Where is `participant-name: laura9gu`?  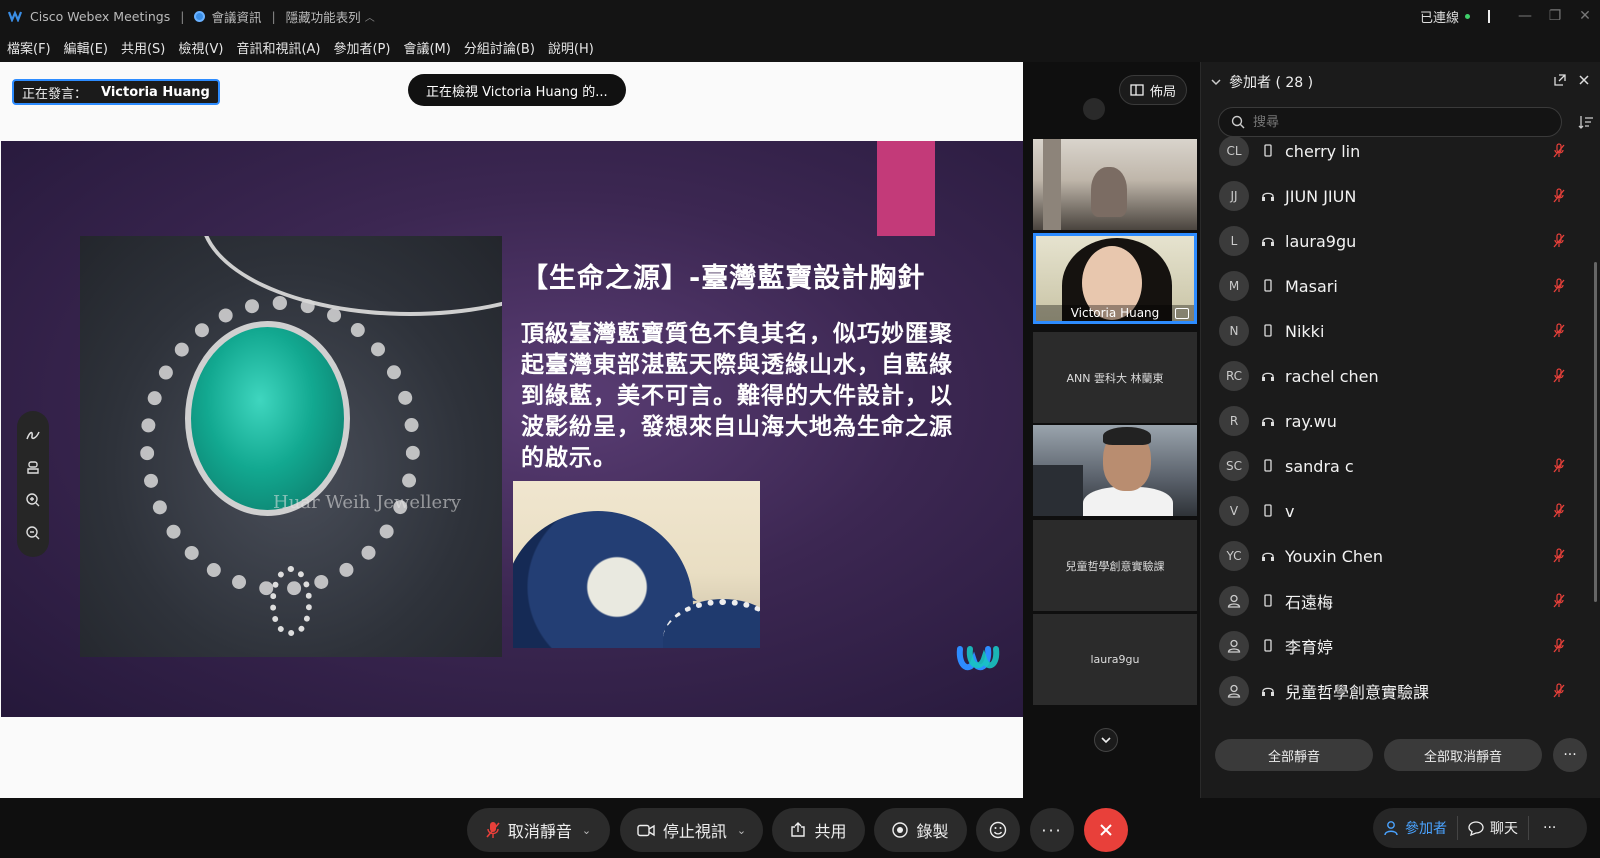 participant-name: laura9gu is located at coordinates (1321, 241).